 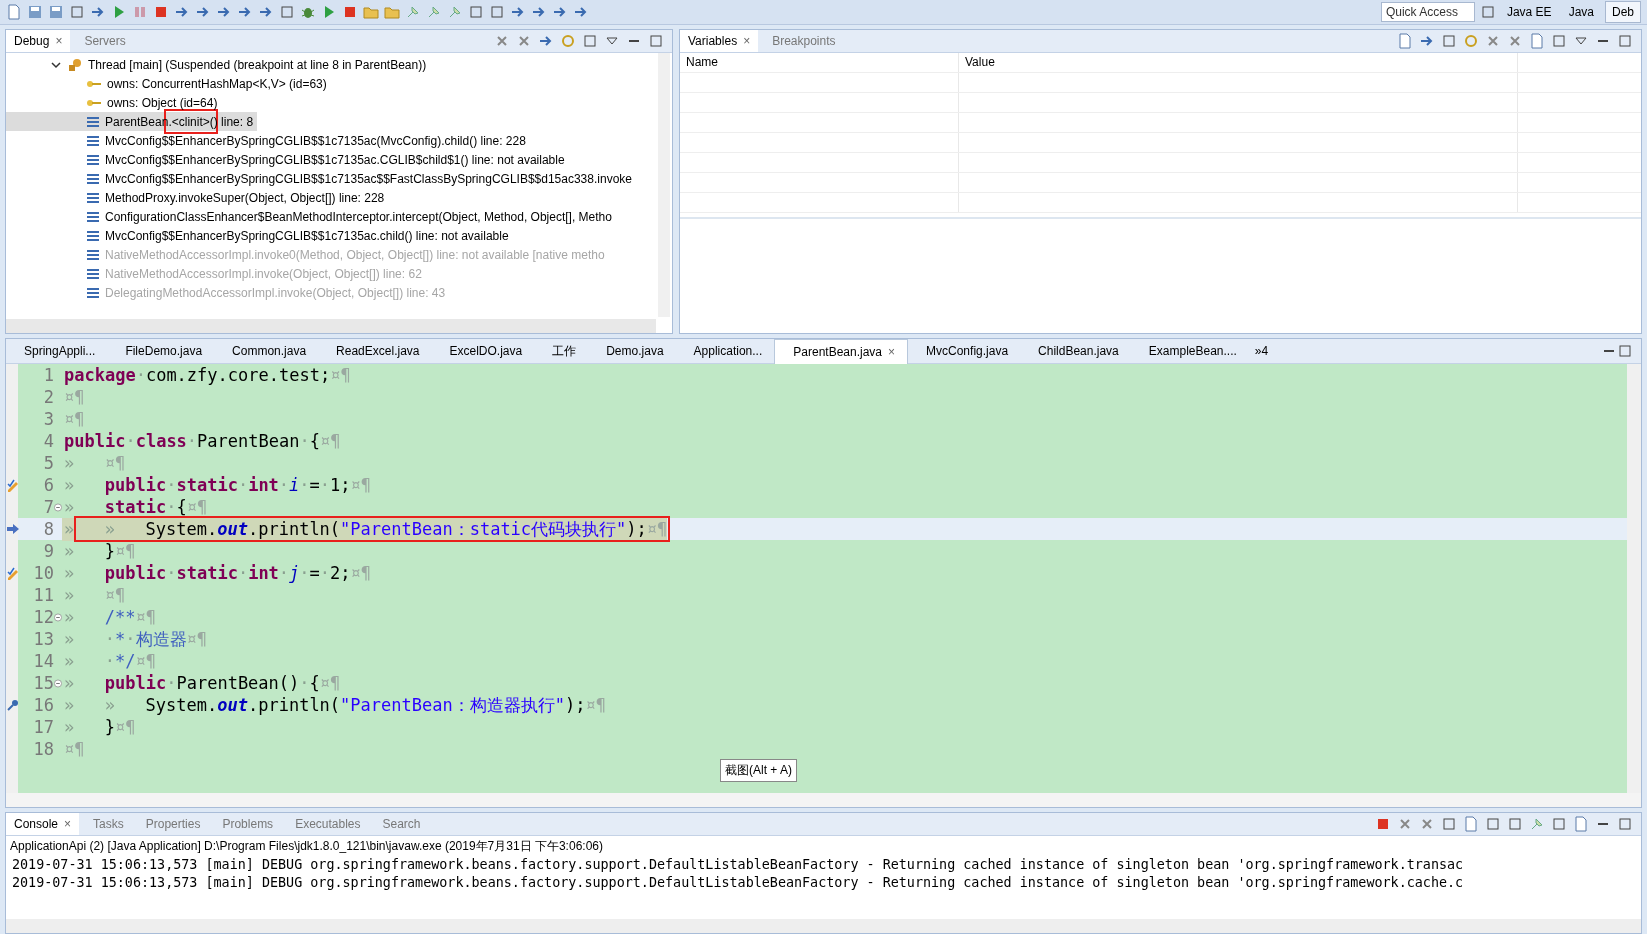 I want to click on editor-tab: ChildBean.java, so click(x=1075, y=351).